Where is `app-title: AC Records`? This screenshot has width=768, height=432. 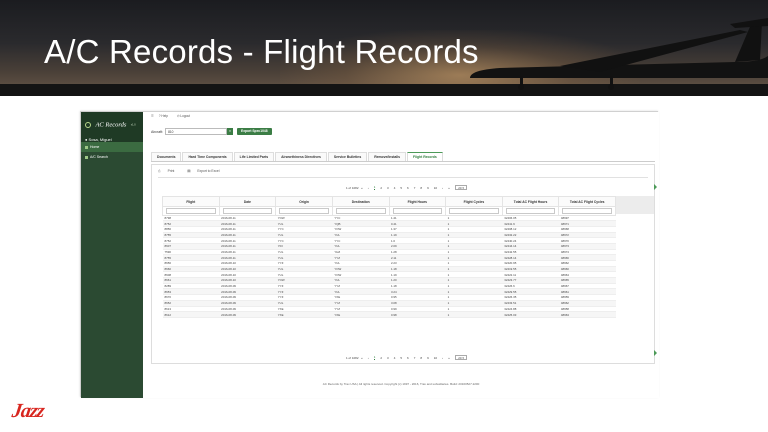
app-title: AC Records is located at coordinates (111, 125).